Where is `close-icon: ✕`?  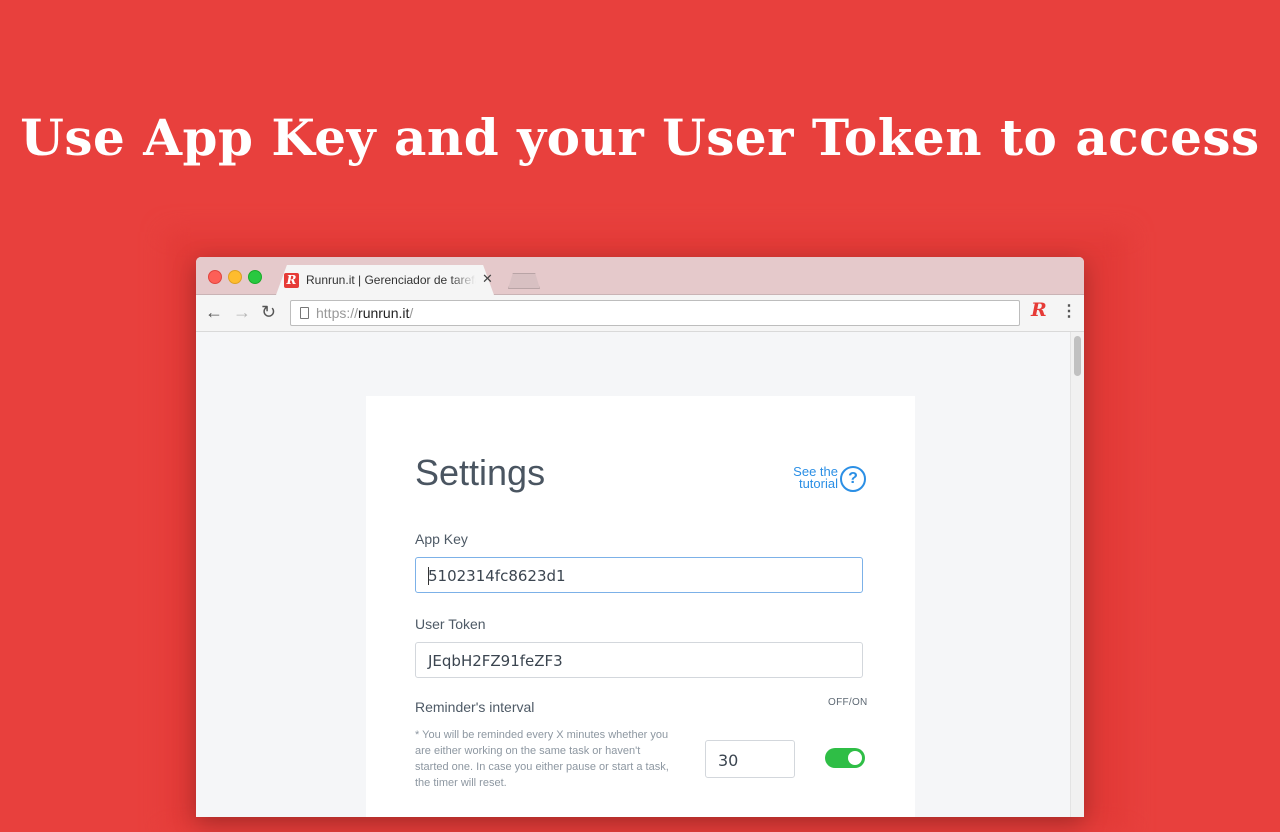 close-icon: ✕ is located at coordinates (487, 279).